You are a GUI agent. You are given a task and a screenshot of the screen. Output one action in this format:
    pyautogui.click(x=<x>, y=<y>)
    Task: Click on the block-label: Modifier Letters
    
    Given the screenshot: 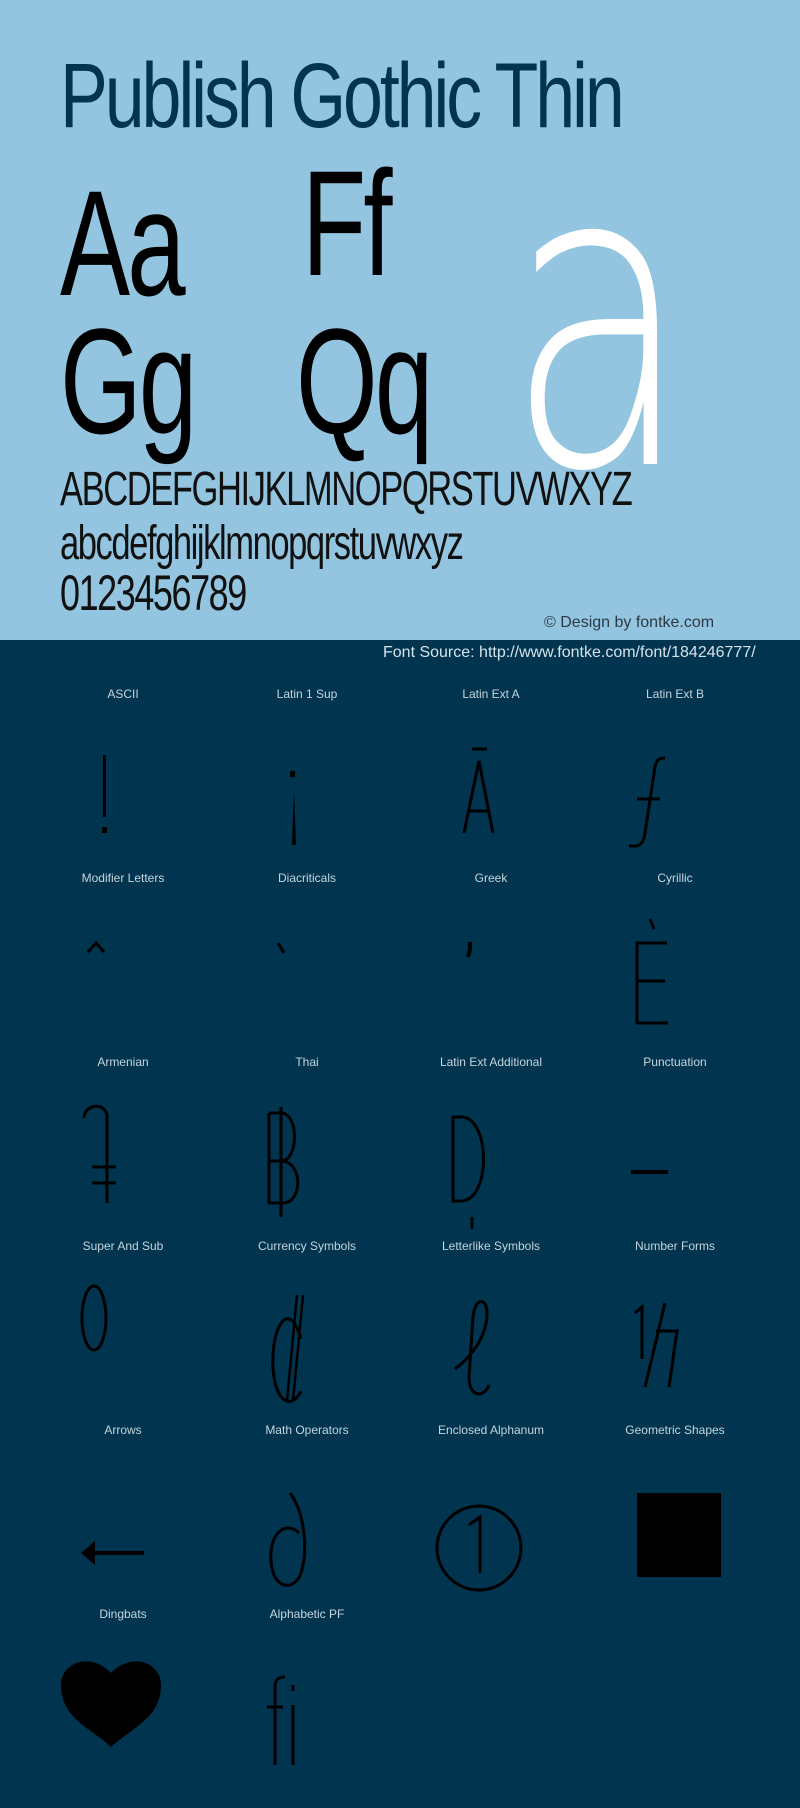 What is the action you would take?
    pyautogui.click(x=123, y=878)
    